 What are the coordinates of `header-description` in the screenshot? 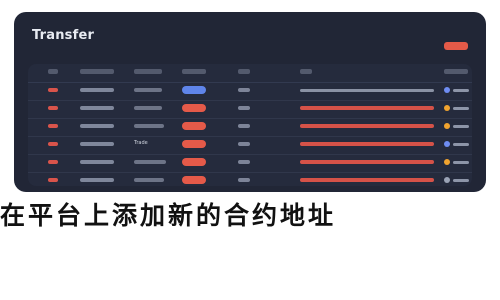 It's located at (148, 71).